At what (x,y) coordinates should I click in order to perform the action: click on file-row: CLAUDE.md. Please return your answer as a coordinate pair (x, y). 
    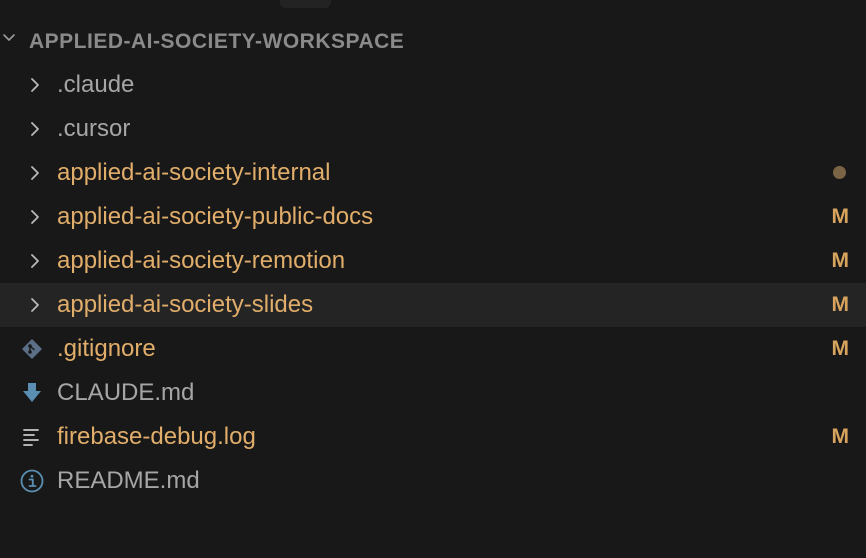
    Looking at the image, I should click on (433, 393).